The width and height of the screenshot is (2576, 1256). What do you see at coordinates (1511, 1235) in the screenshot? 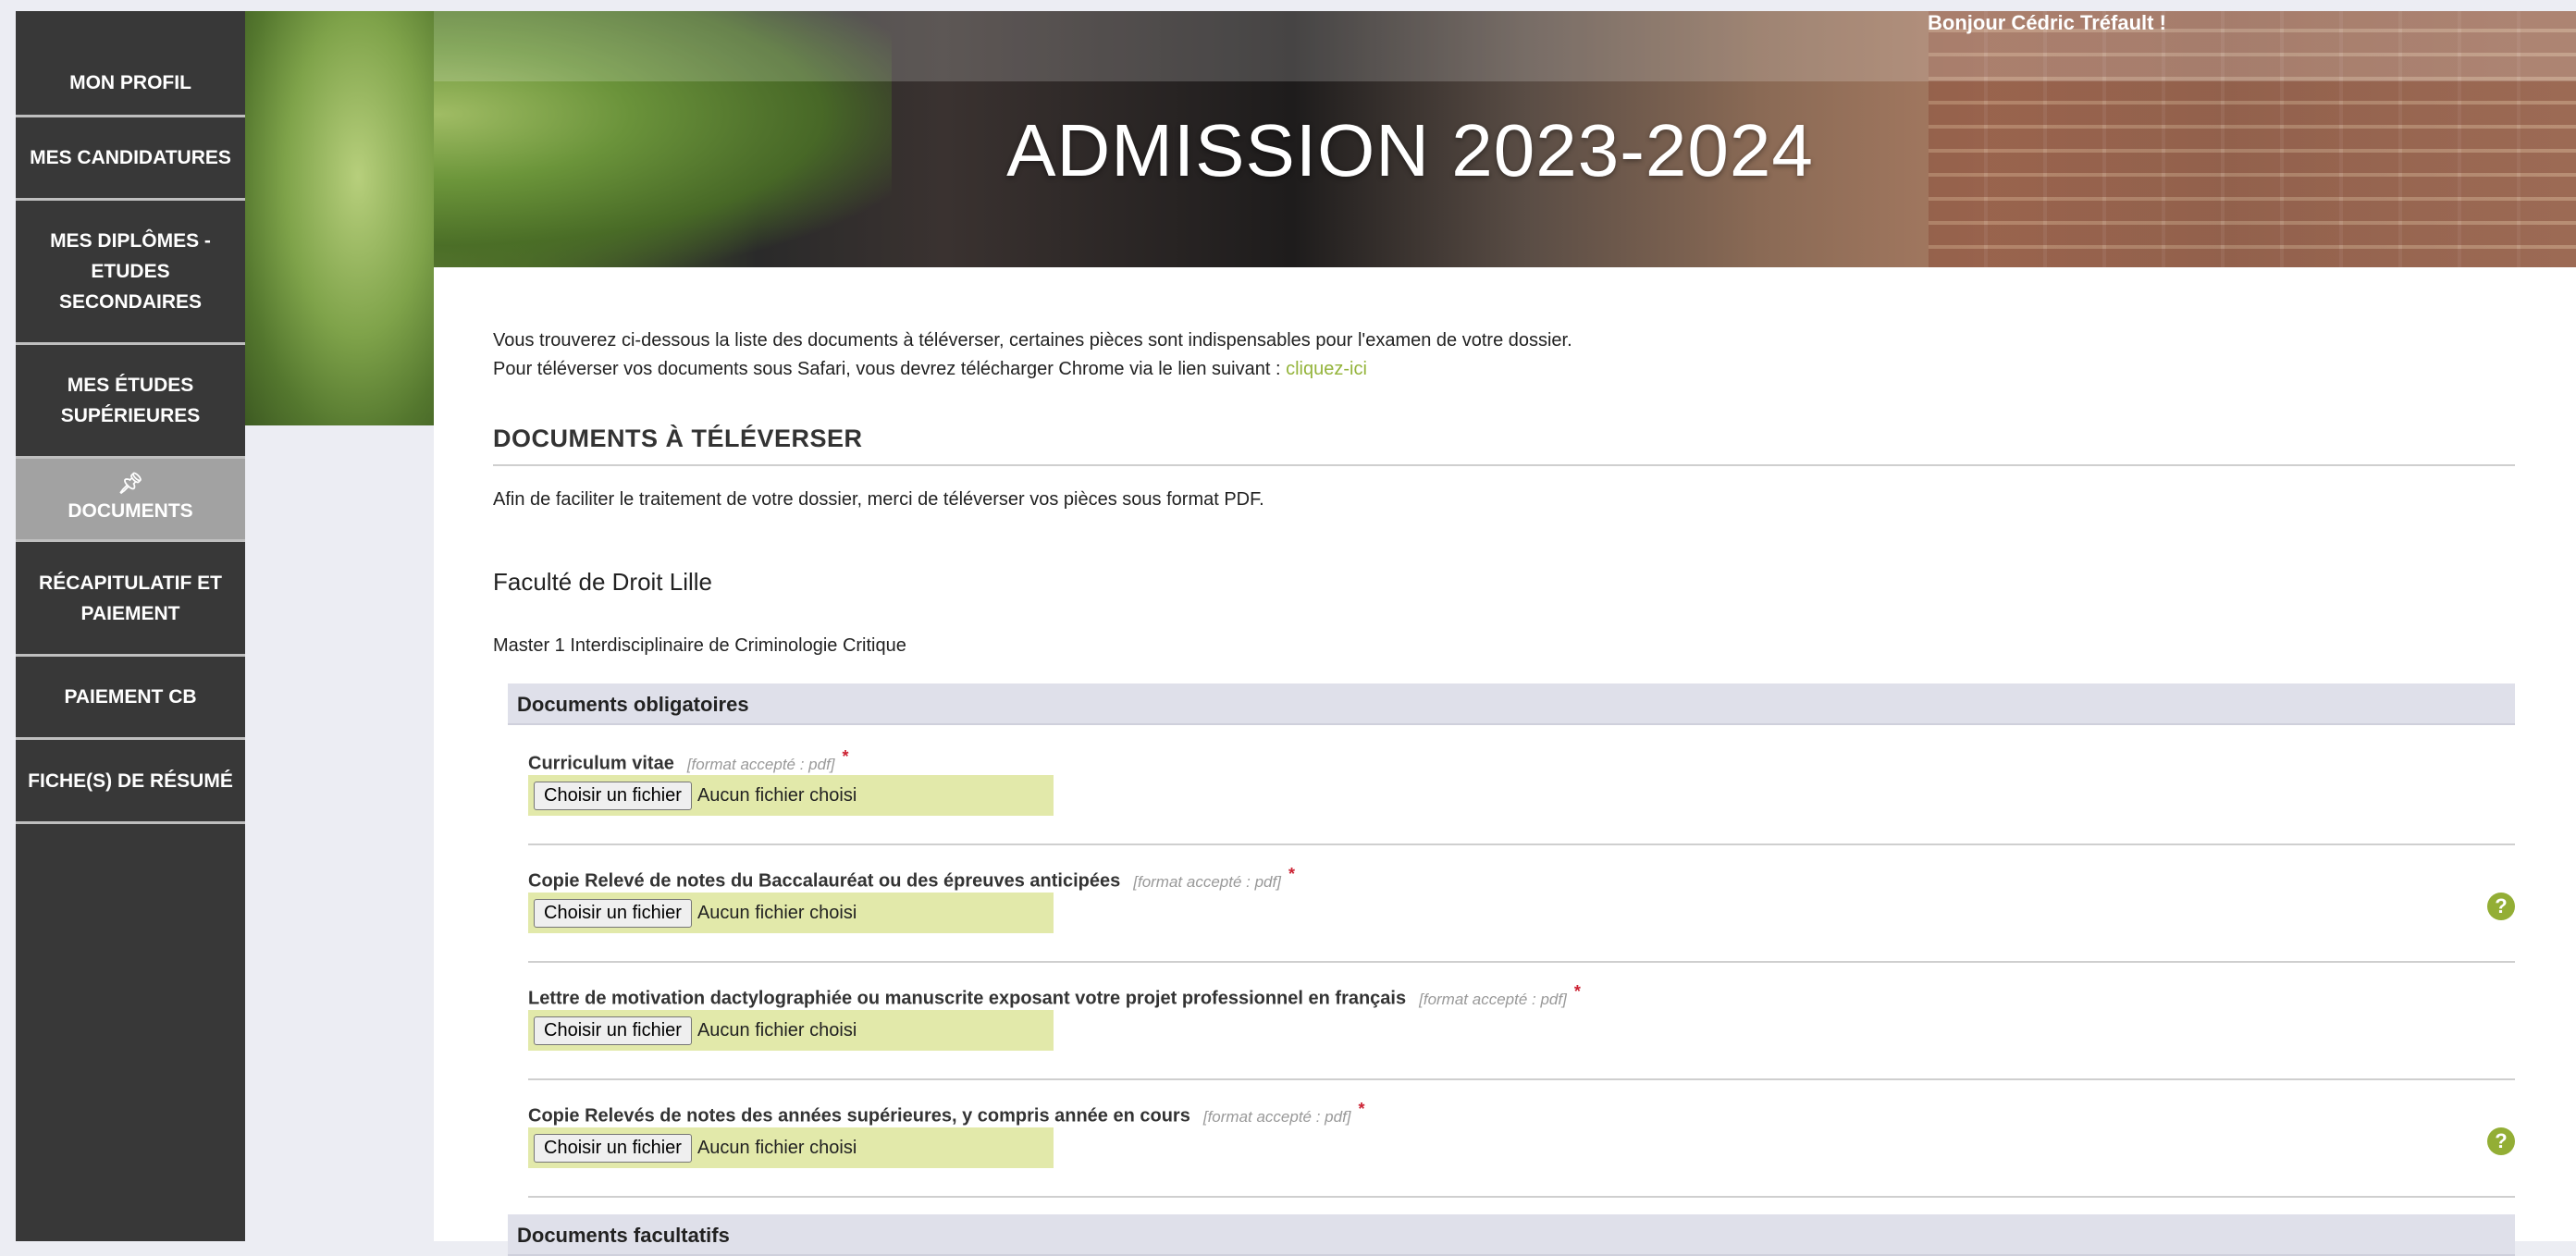
I see `optional-docs-header: Documents facultatifs` at bounding box center [1511, 1235].